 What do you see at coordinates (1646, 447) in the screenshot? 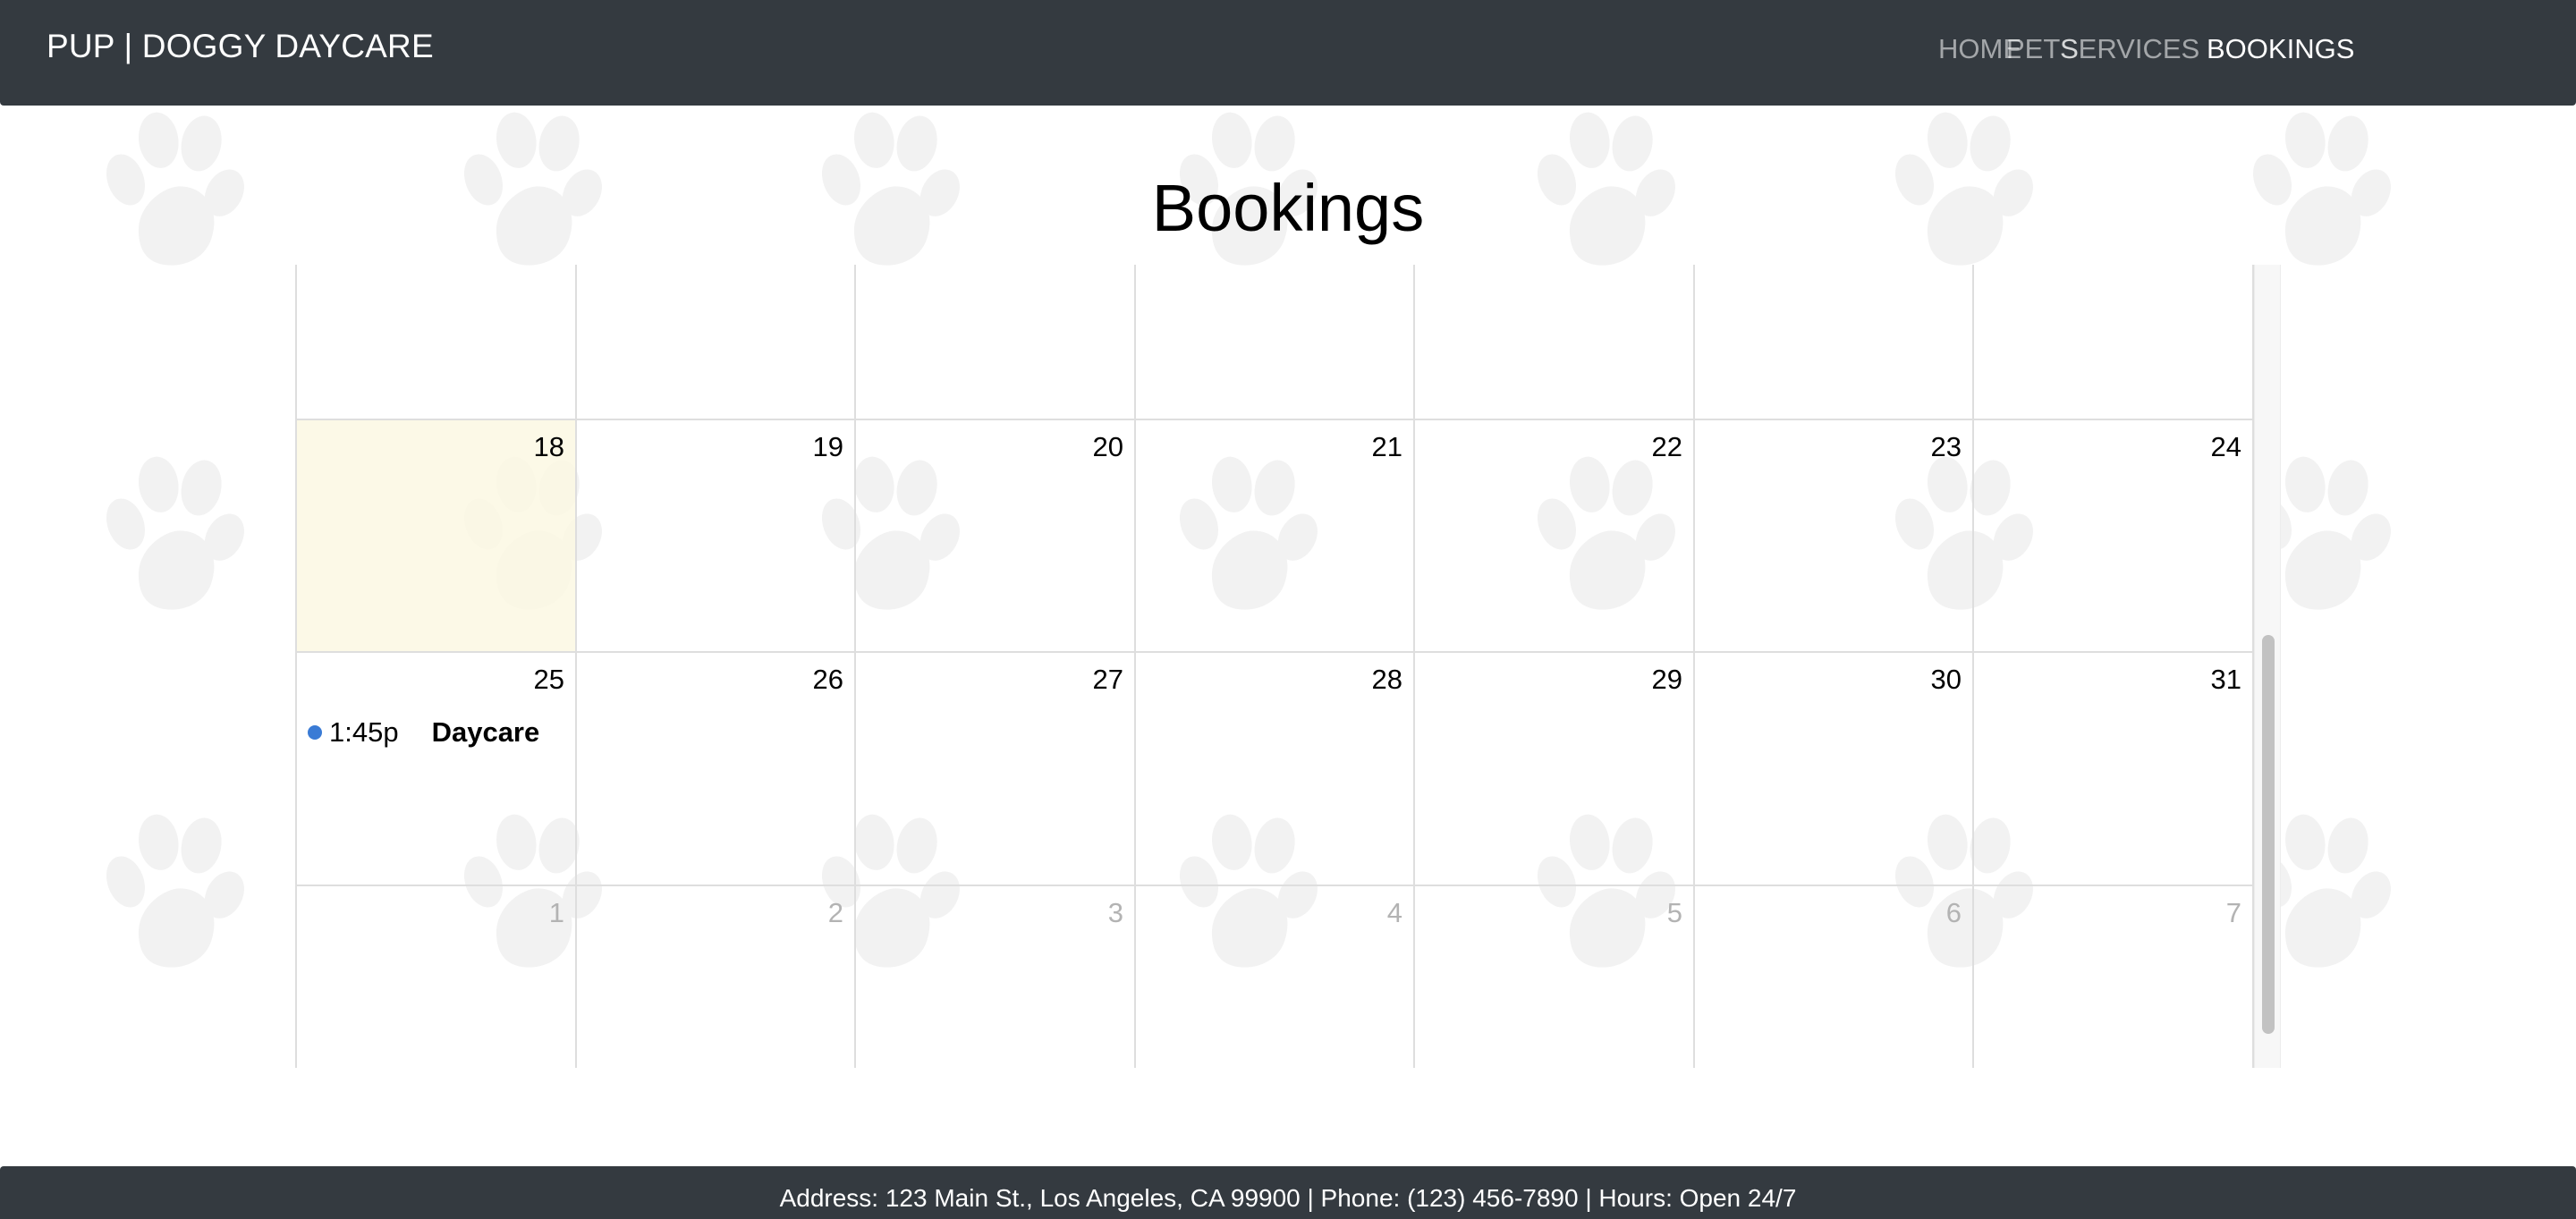
I see `day-number: 22` at bounding box center [1646, 447].